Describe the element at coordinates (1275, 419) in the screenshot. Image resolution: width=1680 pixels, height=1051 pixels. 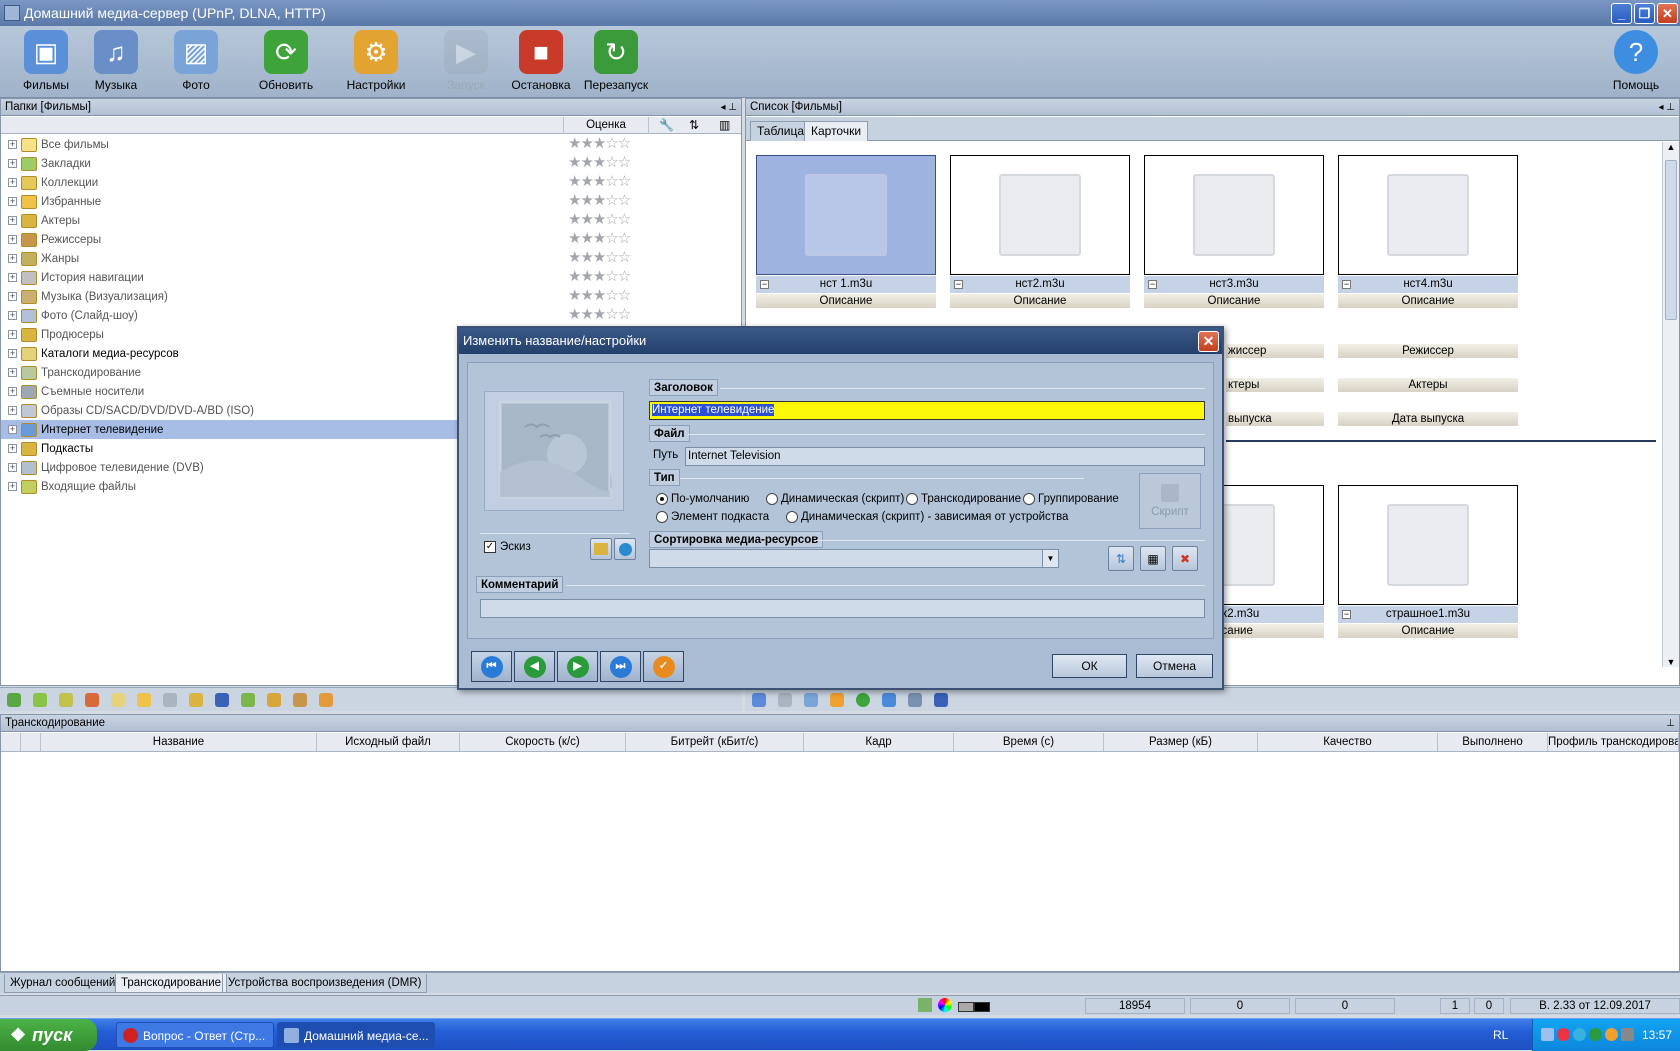
I see `card-field: выпуска` at that location.